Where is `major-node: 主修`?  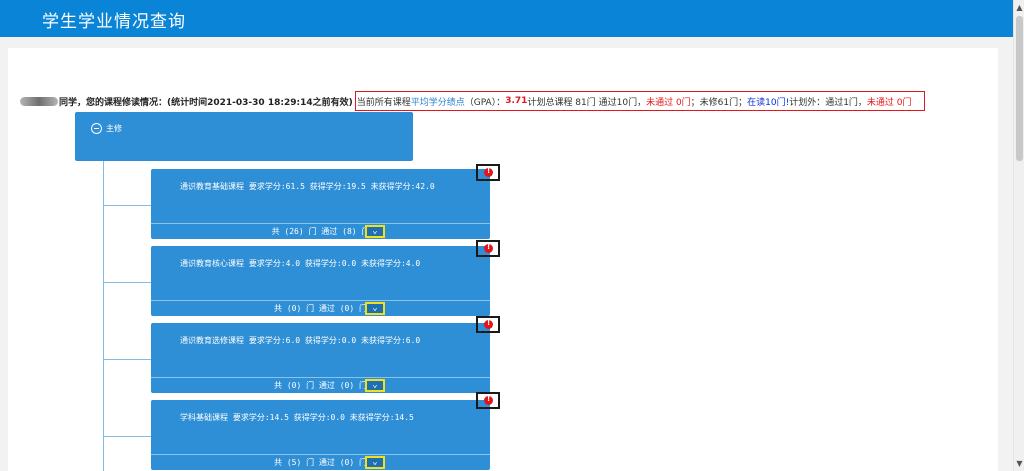
major-node: 主修 is located at coordinates (244, 136).